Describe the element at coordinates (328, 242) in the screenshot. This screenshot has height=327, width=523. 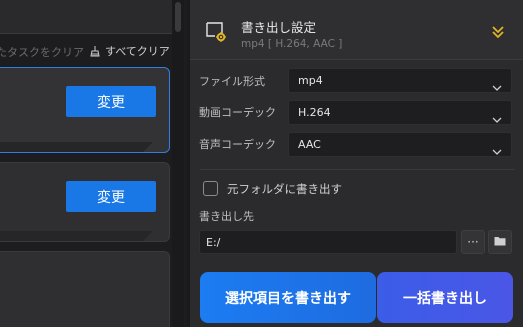
I see `destination-path-input` at that location.